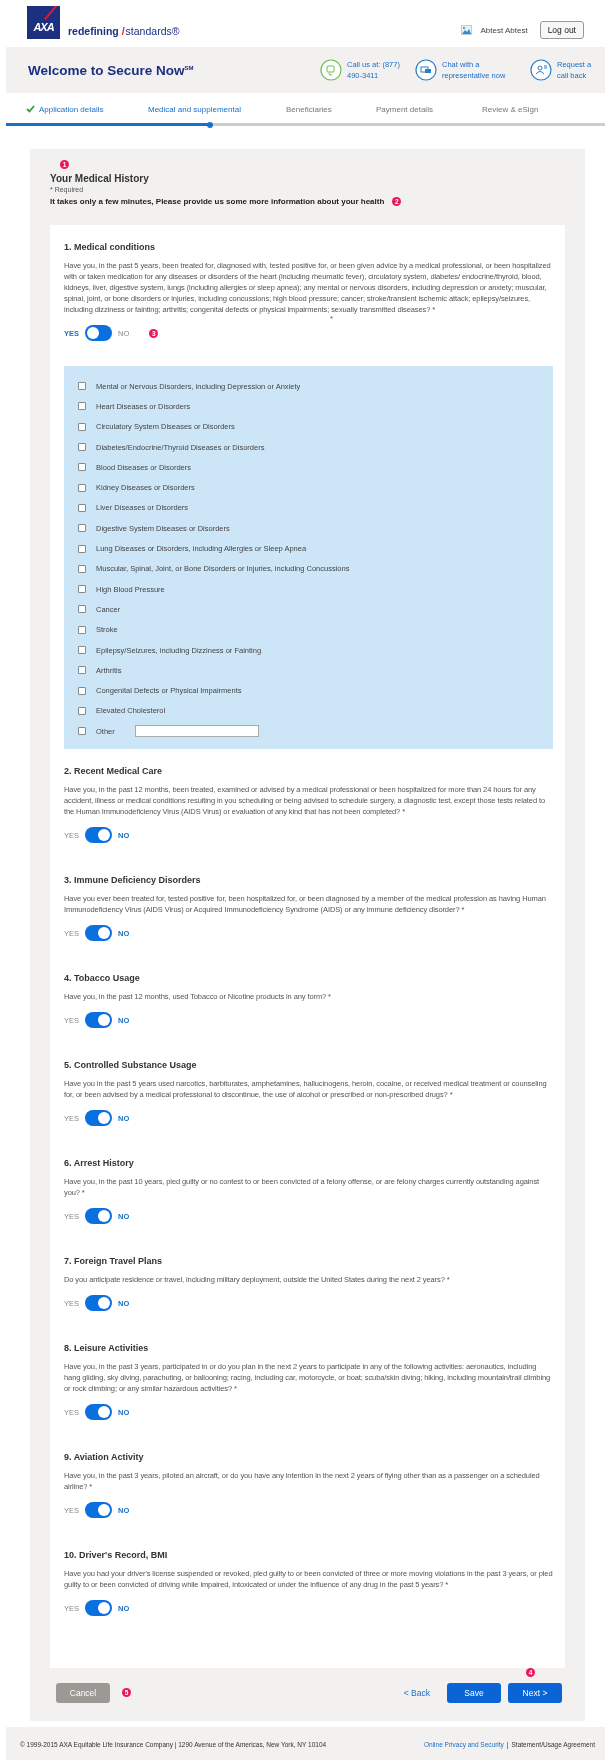 This screenshot has height=1760, width=605. I want to click on step-tab: Application details, so click(87, 109).